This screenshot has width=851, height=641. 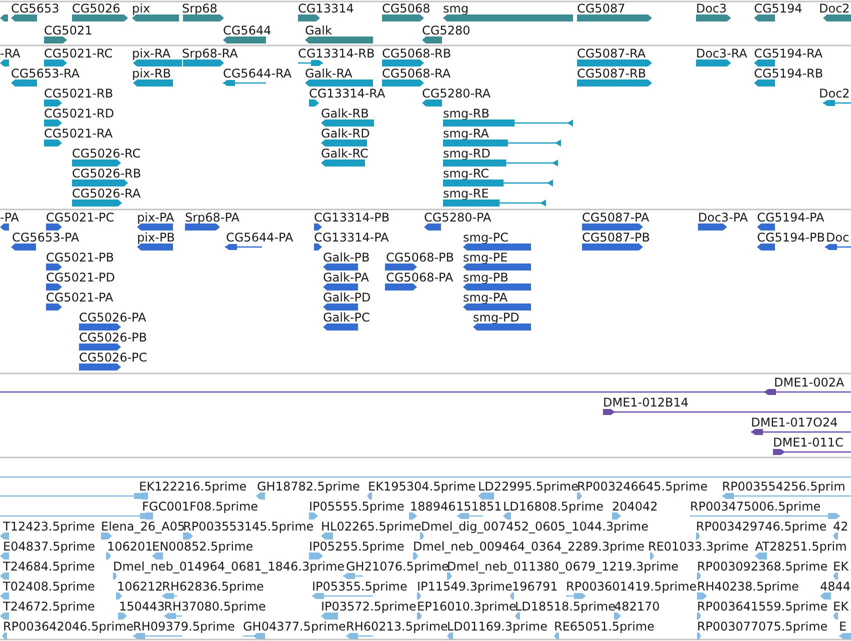 What do you see at coordinates (10, 217) in the screenshot?
I see `feature-label: -PA` at bounding box center [10, 217].